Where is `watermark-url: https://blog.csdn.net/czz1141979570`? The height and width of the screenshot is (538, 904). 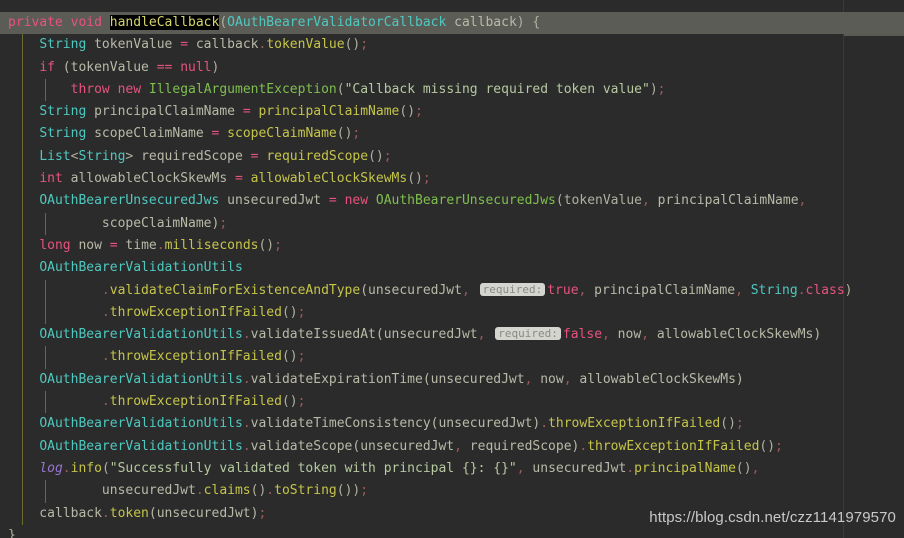 watermark-url: https://blog.csdn.net/czz1141979570 is located at coordinates (772, 517).